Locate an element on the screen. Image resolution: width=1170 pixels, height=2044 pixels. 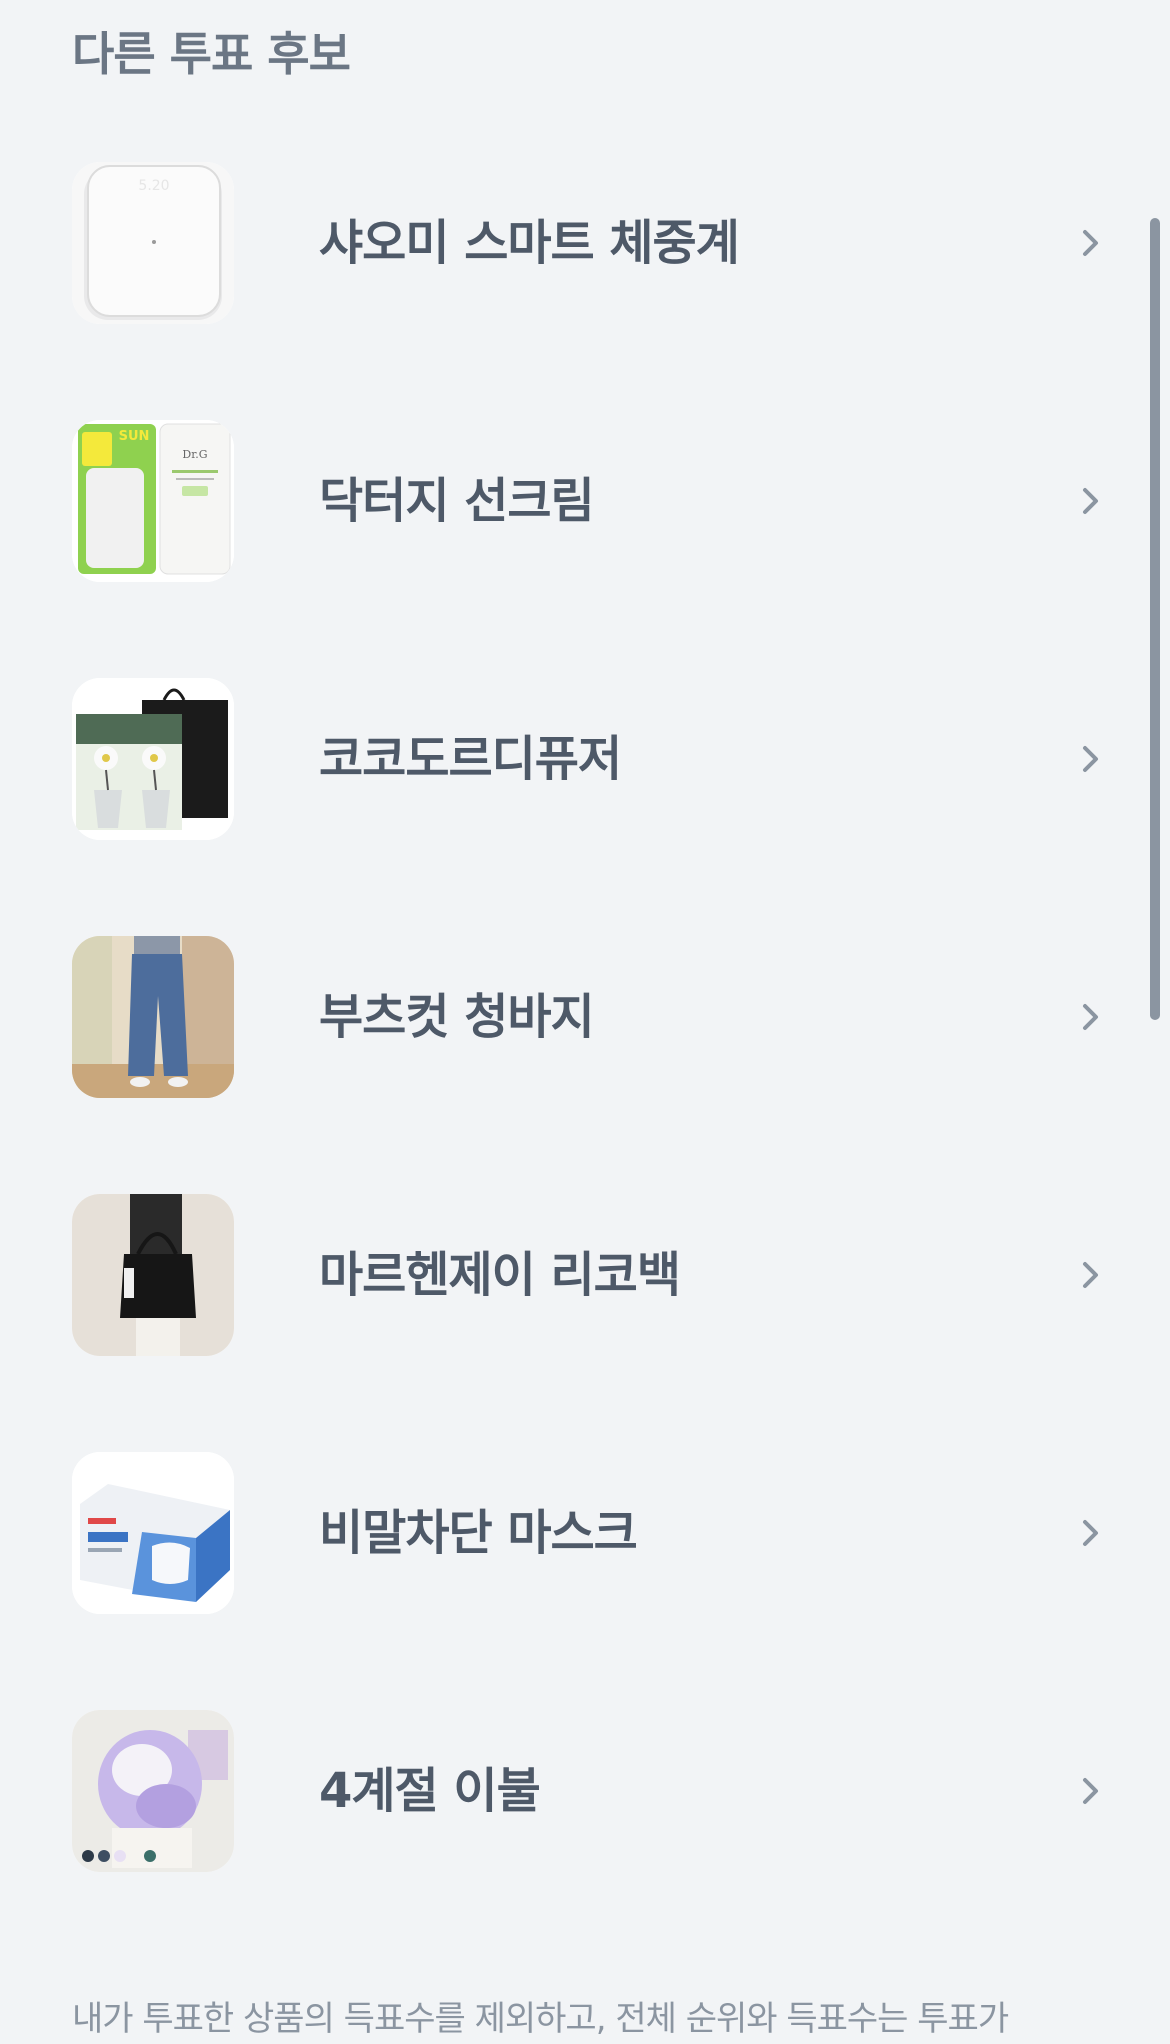
candidate-item-bag: 마르헨제이 리코백 is located at coordinates (592, 1275).